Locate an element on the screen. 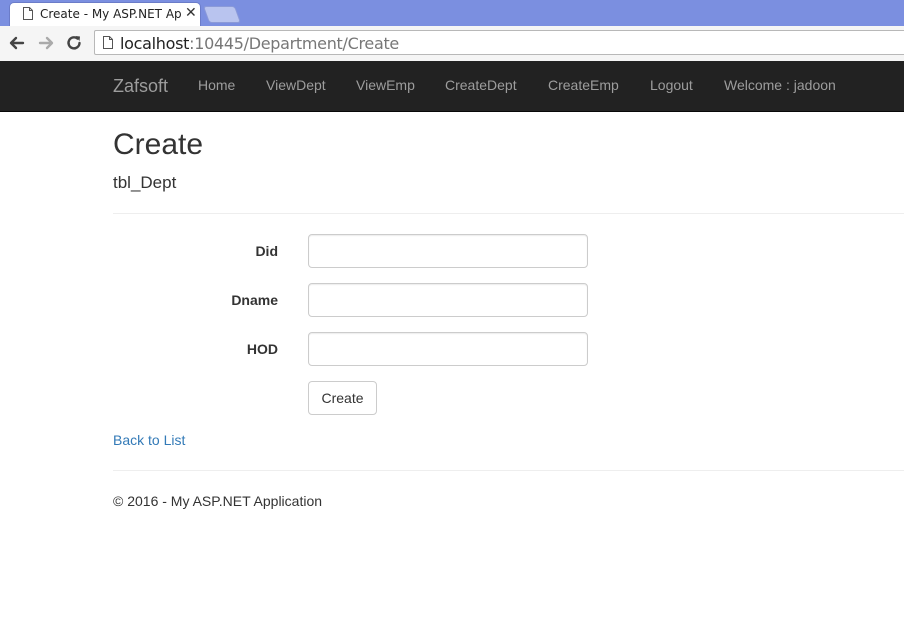 The image size is (904, 634). footer-divider is located at coordinates (508, 470).